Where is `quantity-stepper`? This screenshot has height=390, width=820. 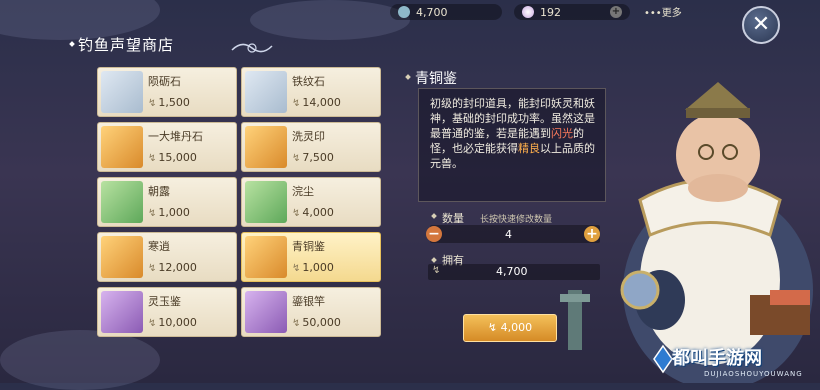 quantity-stepper is located at coordinates (515, 234).